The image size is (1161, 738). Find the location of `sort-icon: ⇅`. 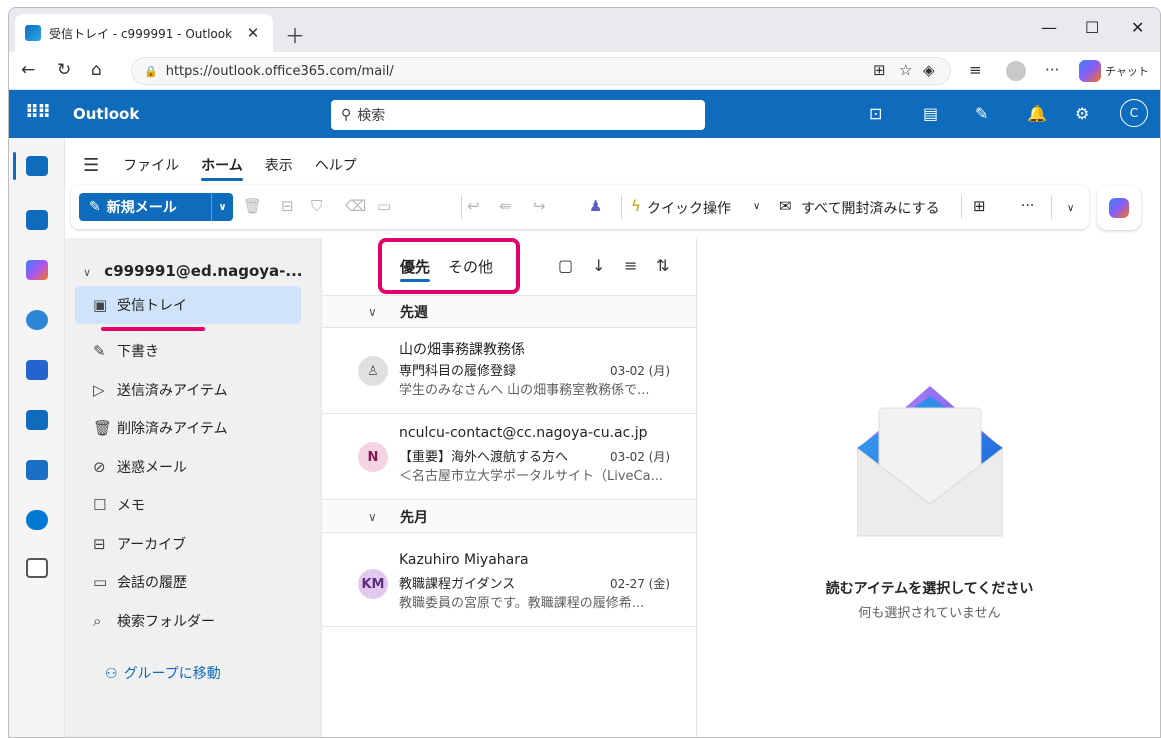

sort-icon: ⇅ is located at coordinates (662, 265).